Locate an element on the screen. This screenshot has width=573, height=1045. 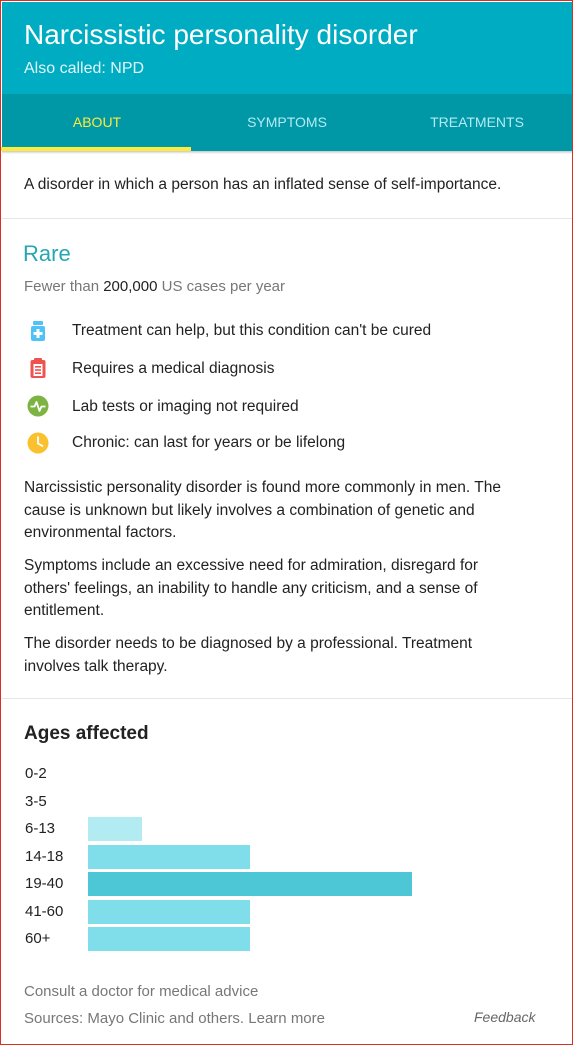
prevalence-suffix: US cases per year is located at coordinates (223, 286).